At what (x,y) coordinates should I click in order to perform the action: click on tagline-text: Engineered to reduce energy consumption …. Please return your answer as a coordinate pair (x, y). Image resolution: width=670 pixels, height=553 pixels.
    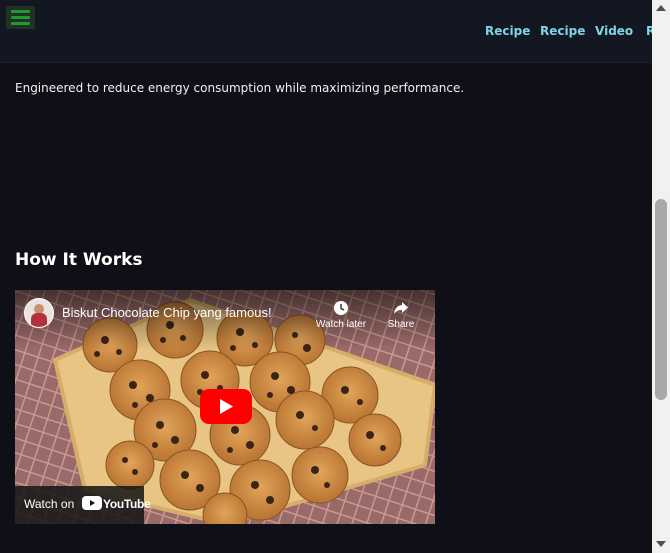
    Looking at the image, I should click on (240, 88).